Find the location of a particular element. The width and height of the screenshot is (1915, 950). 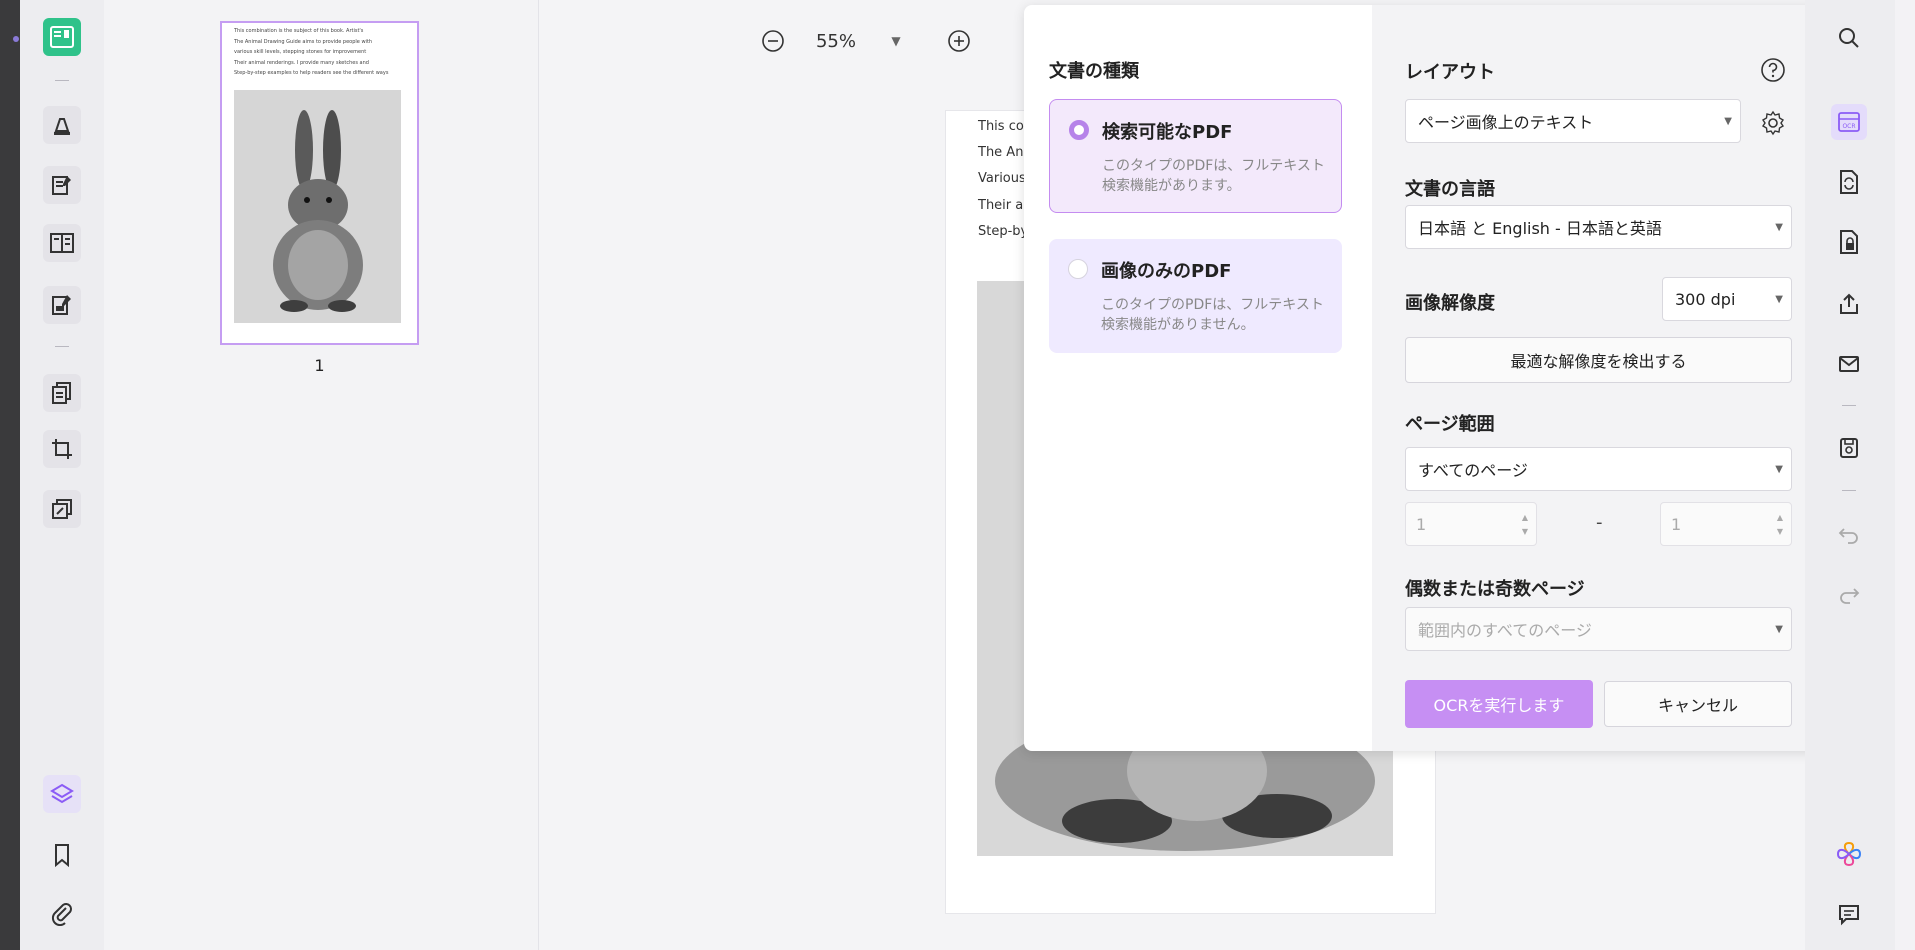

book-icon is located at coordinates (62, 37).